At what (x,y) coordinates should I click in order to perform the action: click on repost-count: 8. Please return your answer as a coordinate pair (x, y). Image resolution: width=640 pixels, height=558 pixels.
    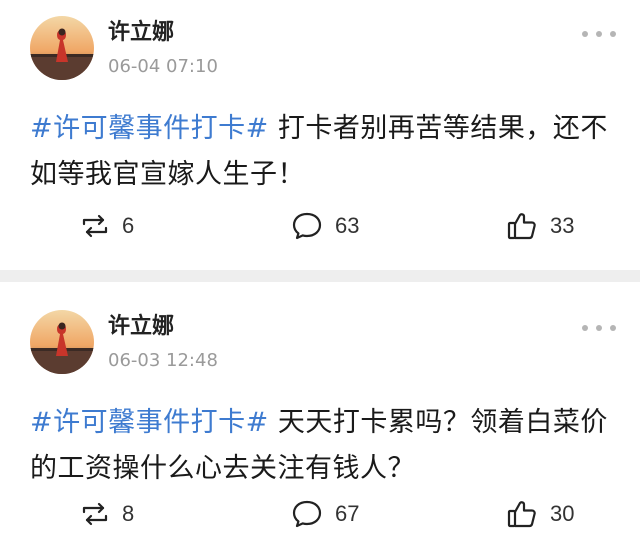
    Looking at the image, I should click on (128, 513).